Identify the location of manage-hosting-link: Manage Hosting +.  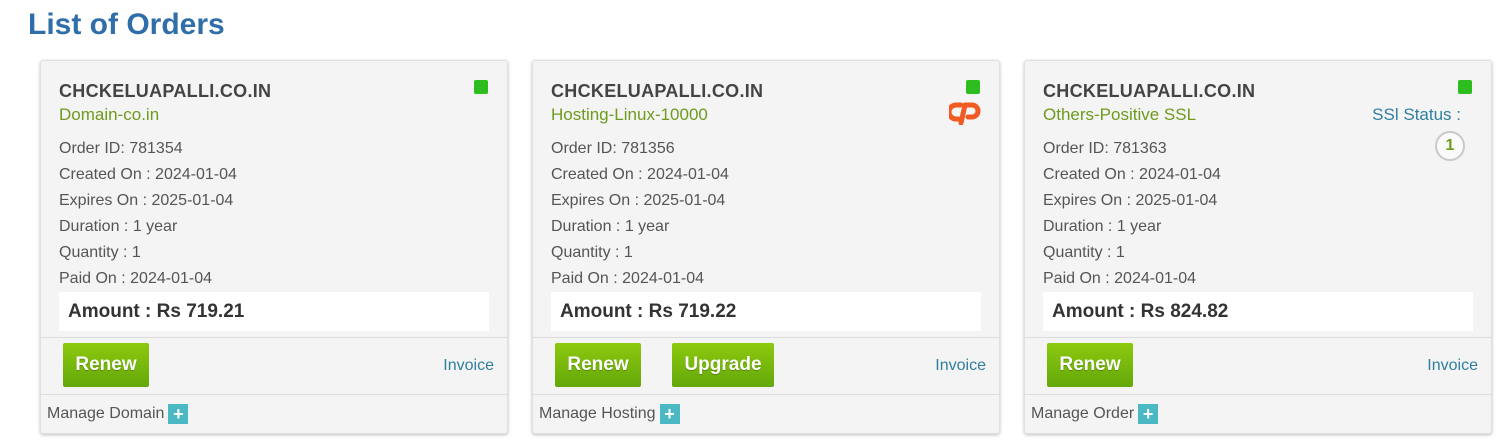
(609, 414).